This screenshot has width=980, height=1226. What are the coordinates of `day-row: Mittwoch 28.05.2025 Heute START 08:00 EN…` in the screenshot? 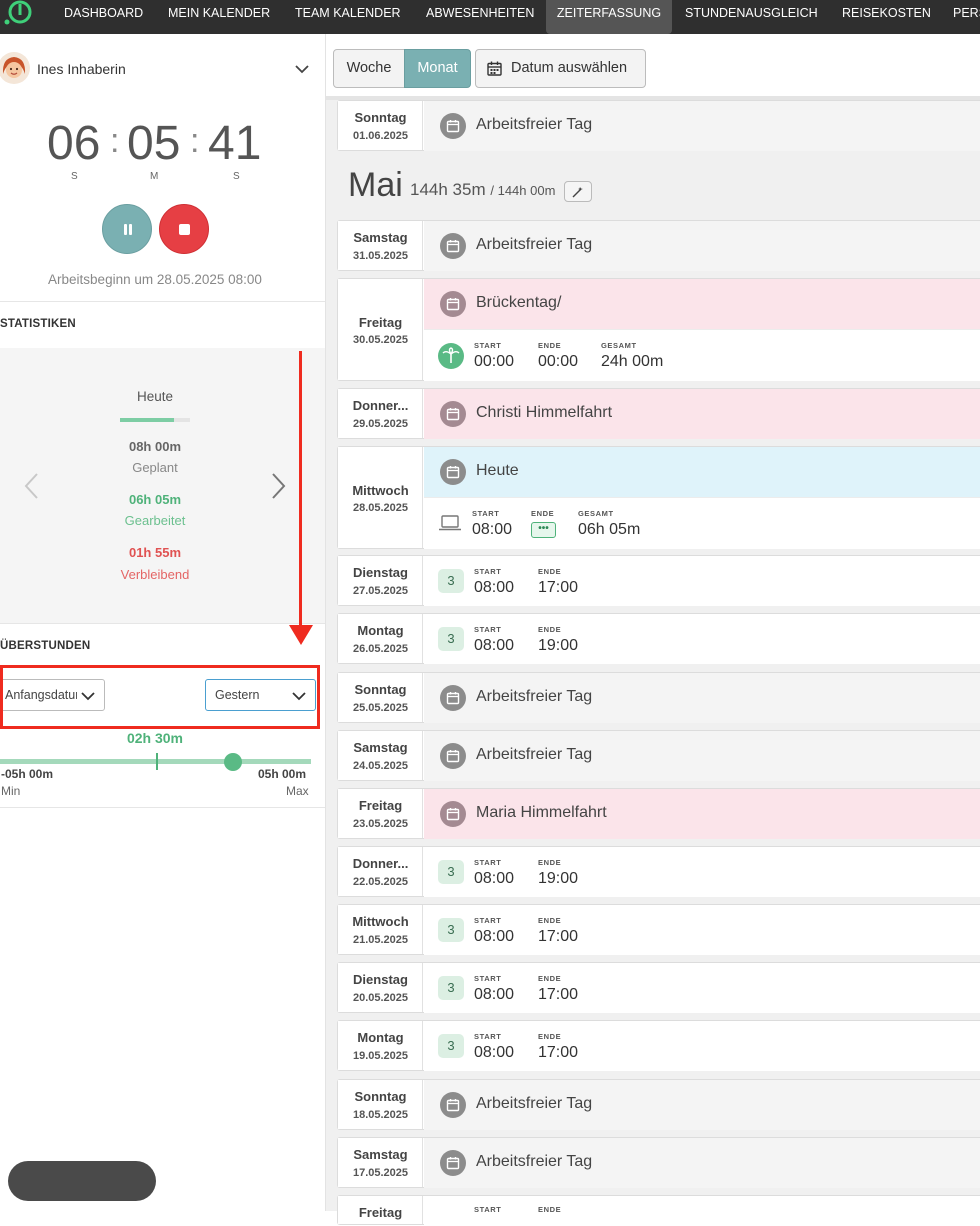 It's located at (658, 497).